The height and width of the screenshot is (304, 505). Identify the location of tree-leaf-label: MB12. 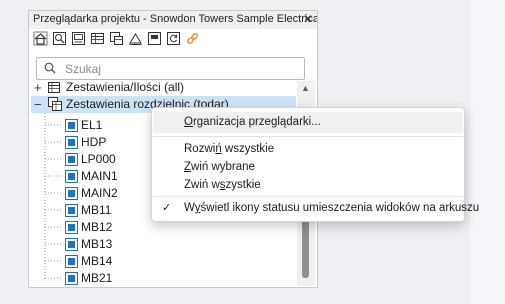
(97, 227).